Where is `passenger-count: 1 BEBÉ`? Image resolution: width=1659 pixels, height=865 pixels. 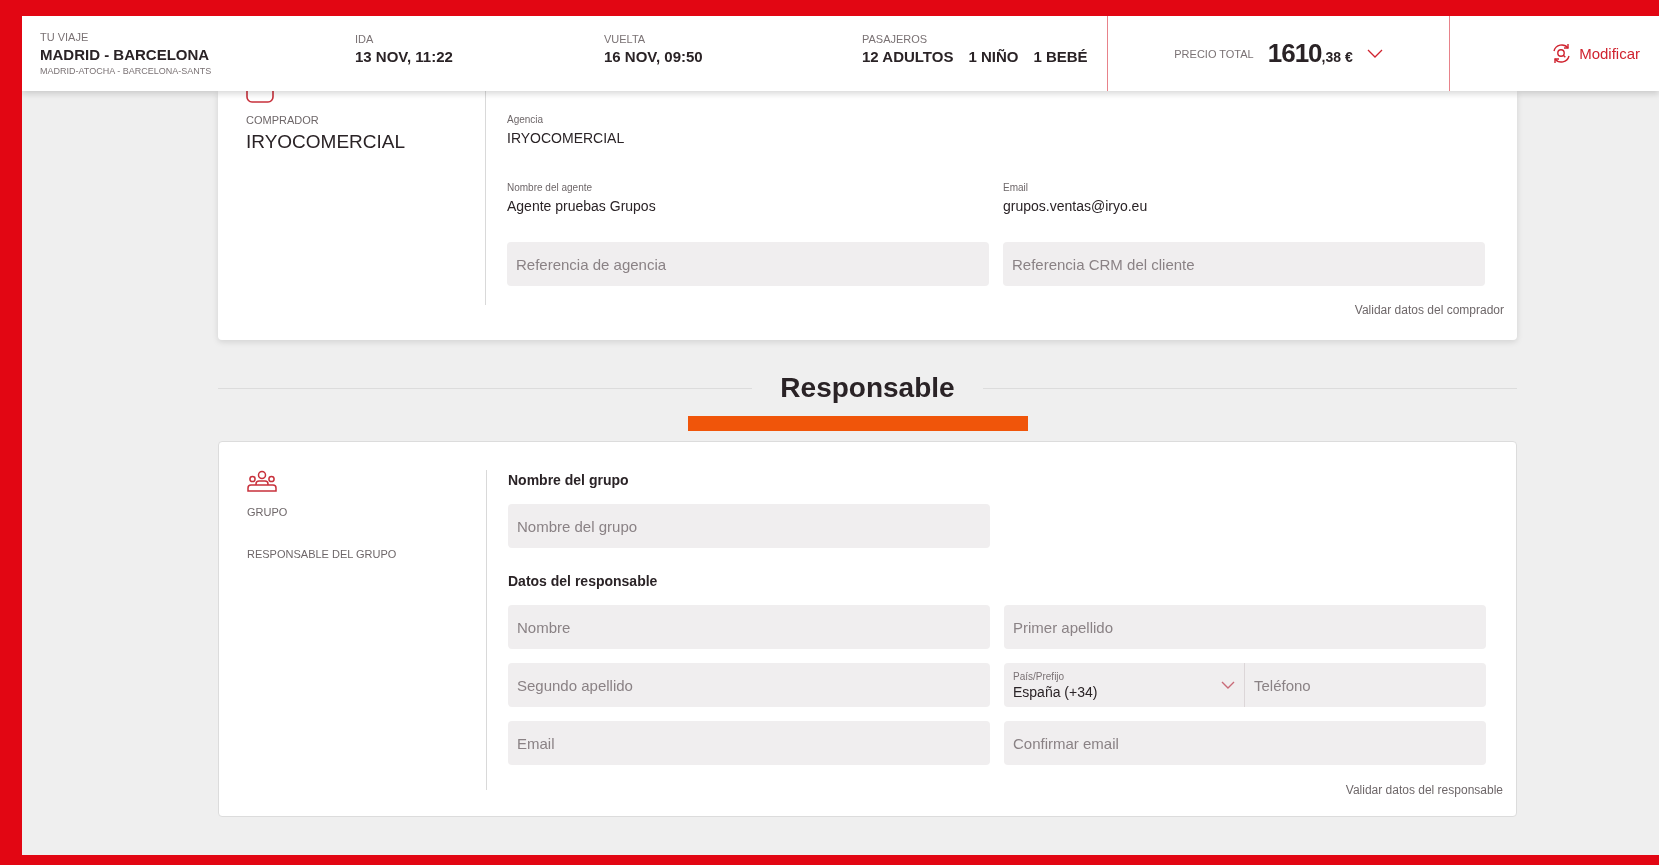
passenger-count: 1 BEBÉ is located at coordinates (1060, 56).